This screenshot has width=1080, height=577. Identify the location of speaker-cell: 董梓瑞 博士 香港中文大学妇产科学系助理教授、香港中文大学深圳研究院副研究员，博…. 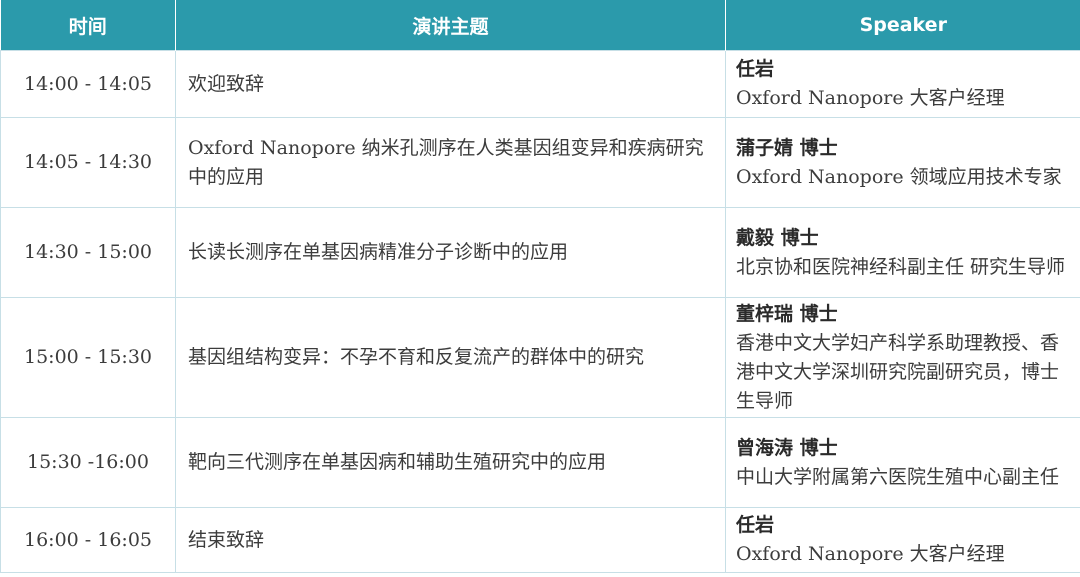
(902, 357).